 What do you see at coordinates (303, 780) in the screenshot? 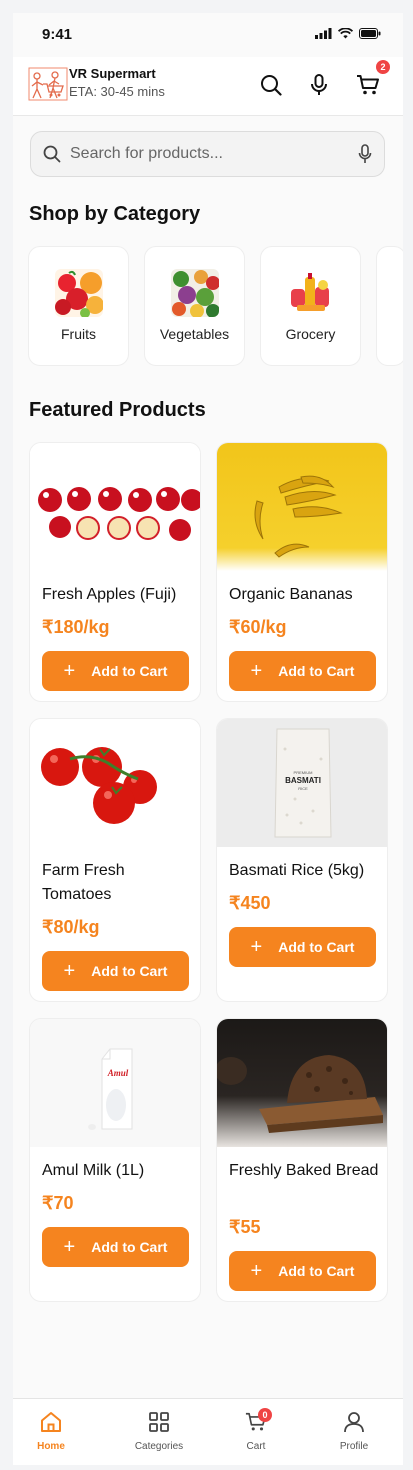
I see `rice-pack-label-2: BASMATI` at bounding box center [303, 780].